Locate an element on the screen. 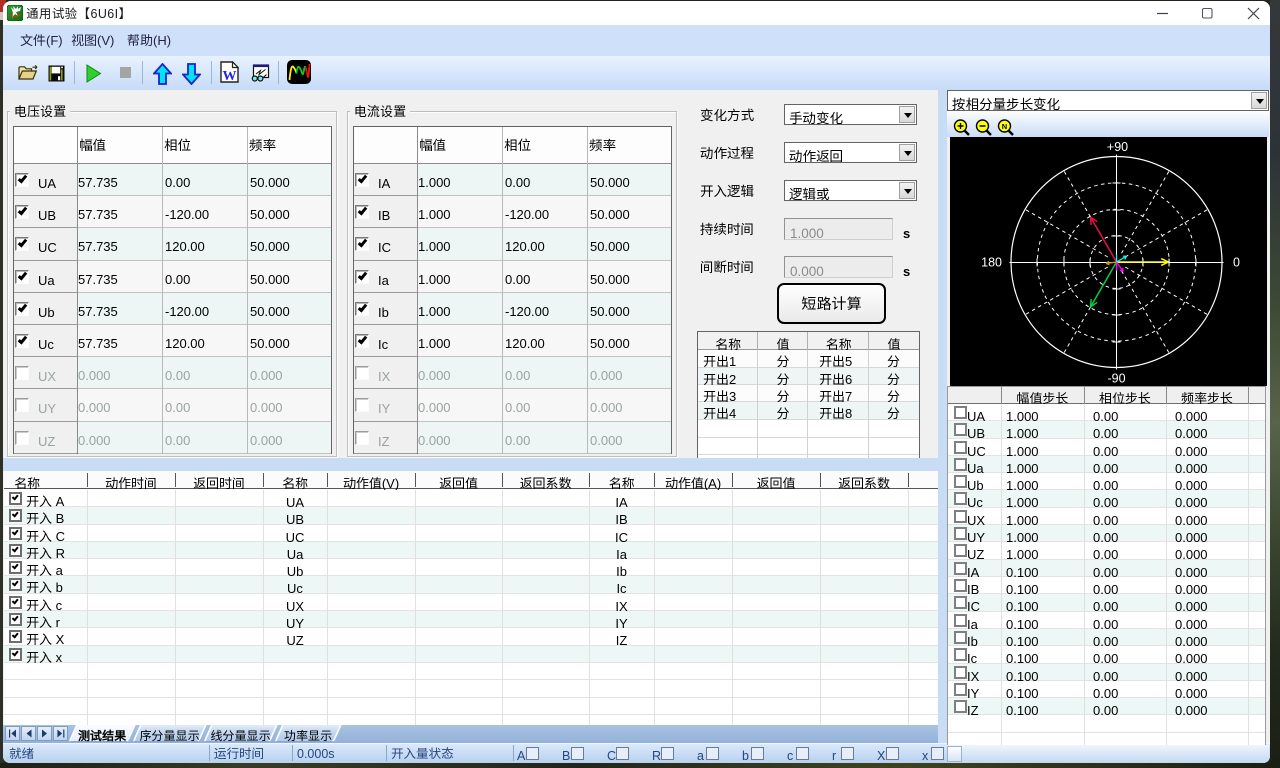 This screenshot has width=1280, height=768. svg-text: +90 is located at coordinates (1117, 147).